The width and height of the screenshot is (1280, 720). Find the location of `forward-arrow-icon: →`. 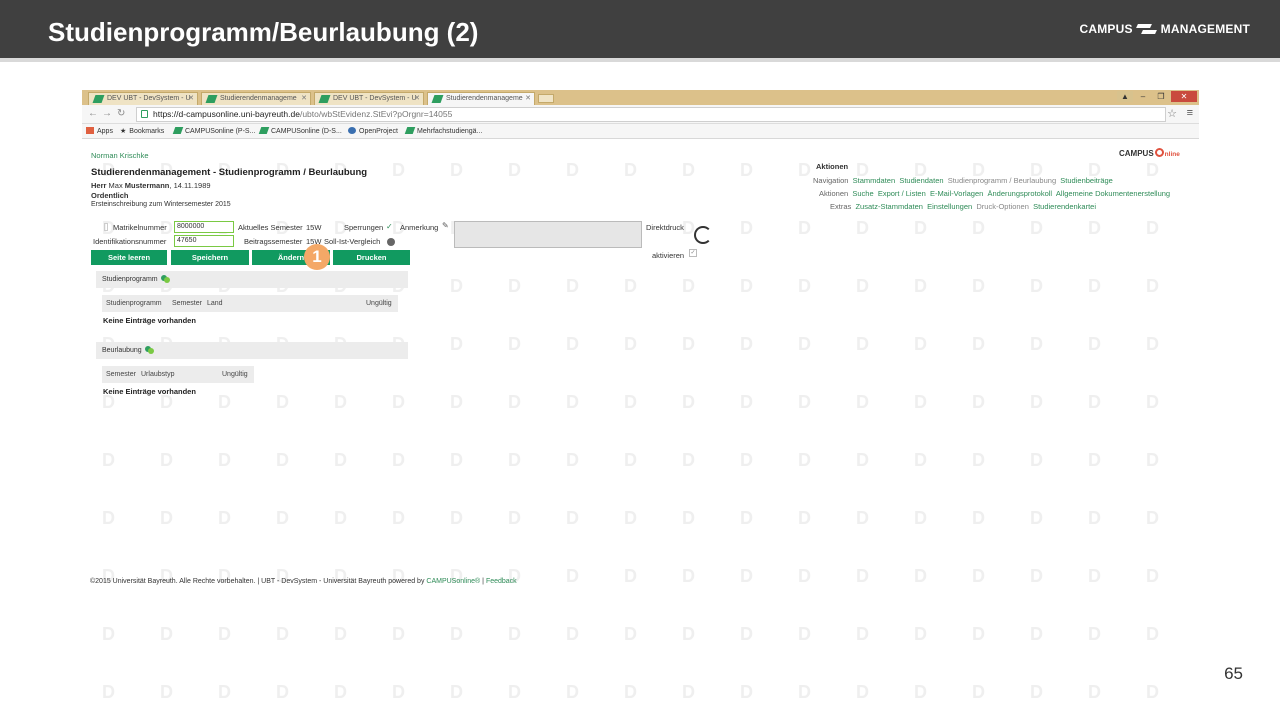

forward-arrow-icon: → is located at coordinates (107, 113).